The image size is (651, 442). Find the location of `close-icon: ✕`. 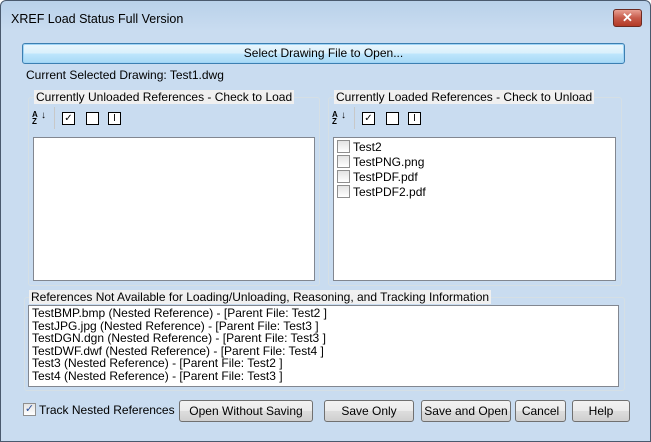

close-icon: ✕ is located at coordinates (627, 17).